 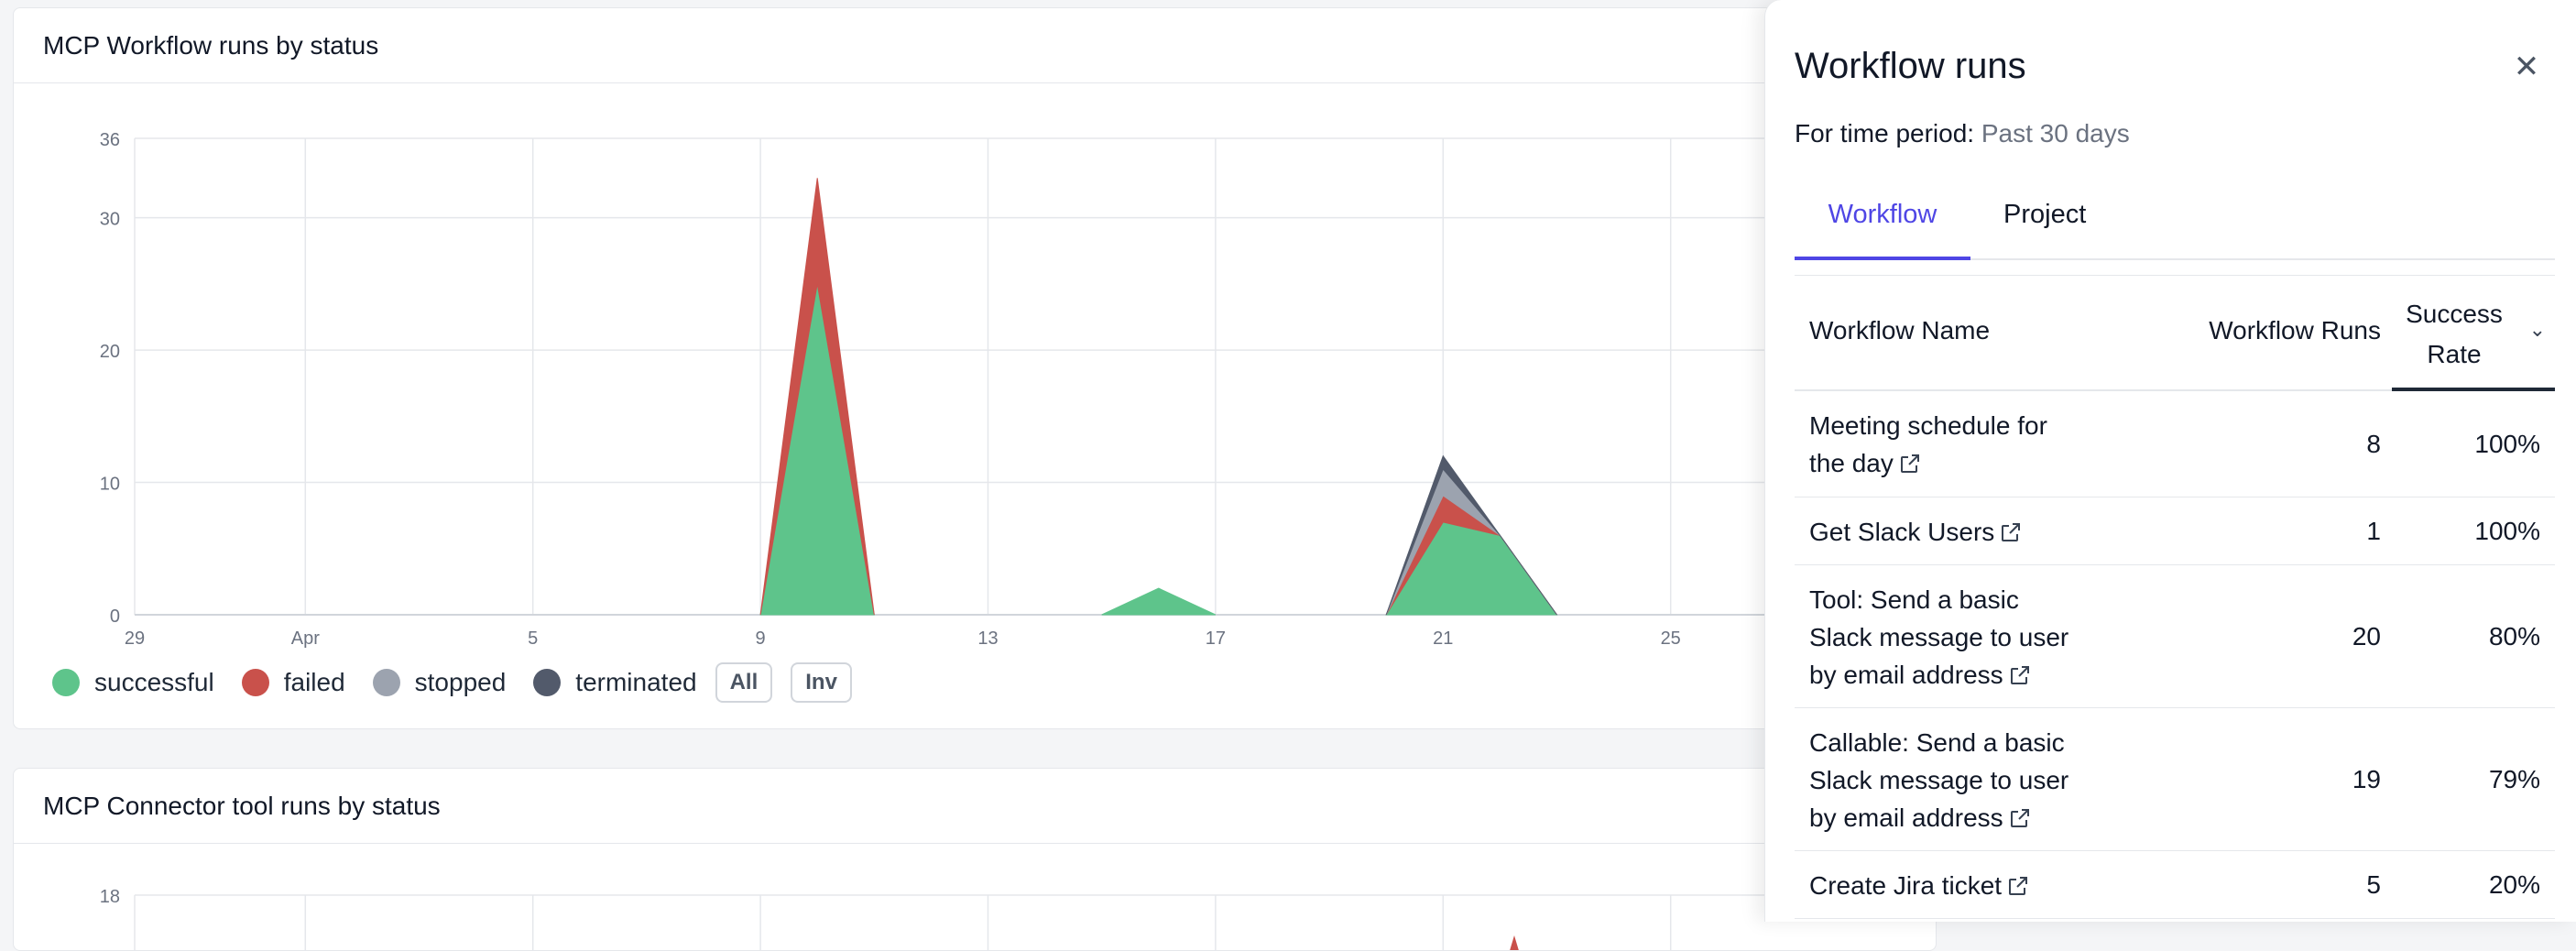 I want to click on time-period-value: Past 30 days, so click(x=2056, y=133).